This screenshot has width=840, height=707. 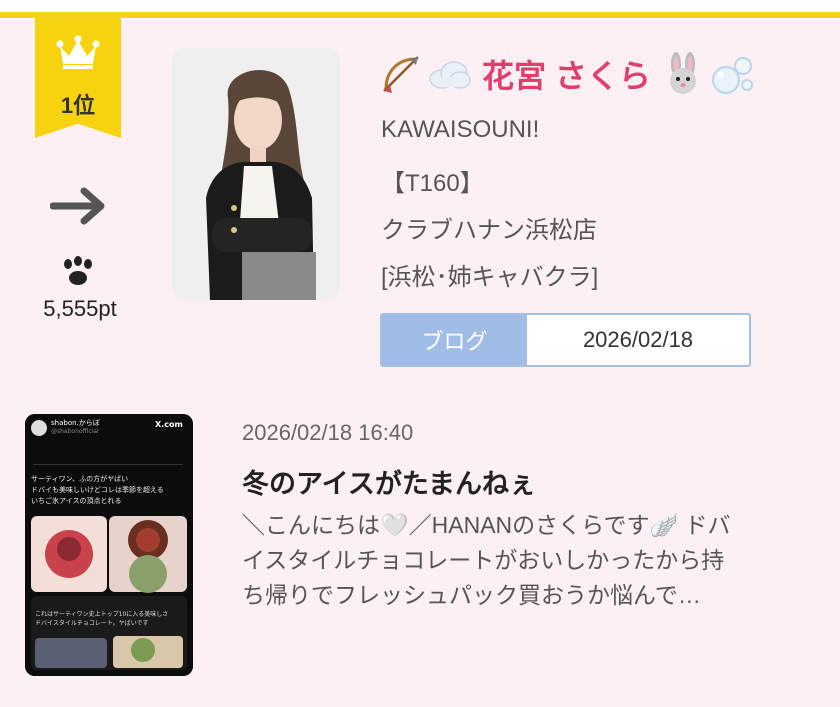 I want to click on rabbit-icon, so click(x=682, y=73).